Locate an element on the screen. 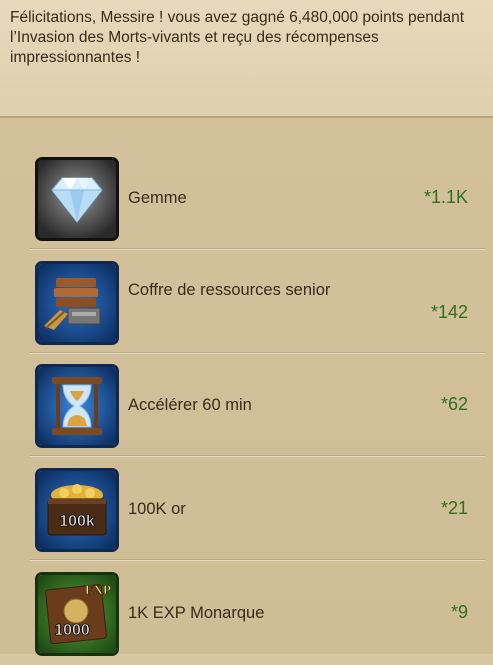  reward-row: Accélérer 60 min *62 is located at coordinates (257, 405).